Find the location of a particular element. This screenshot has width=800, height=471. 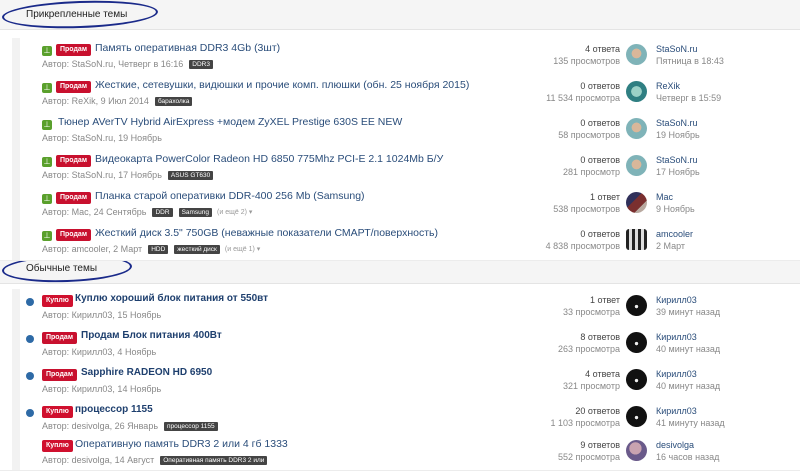

author-text: Автор: StaSoN.ru, 19 Ноябрь is located at coordinates (102, 138).